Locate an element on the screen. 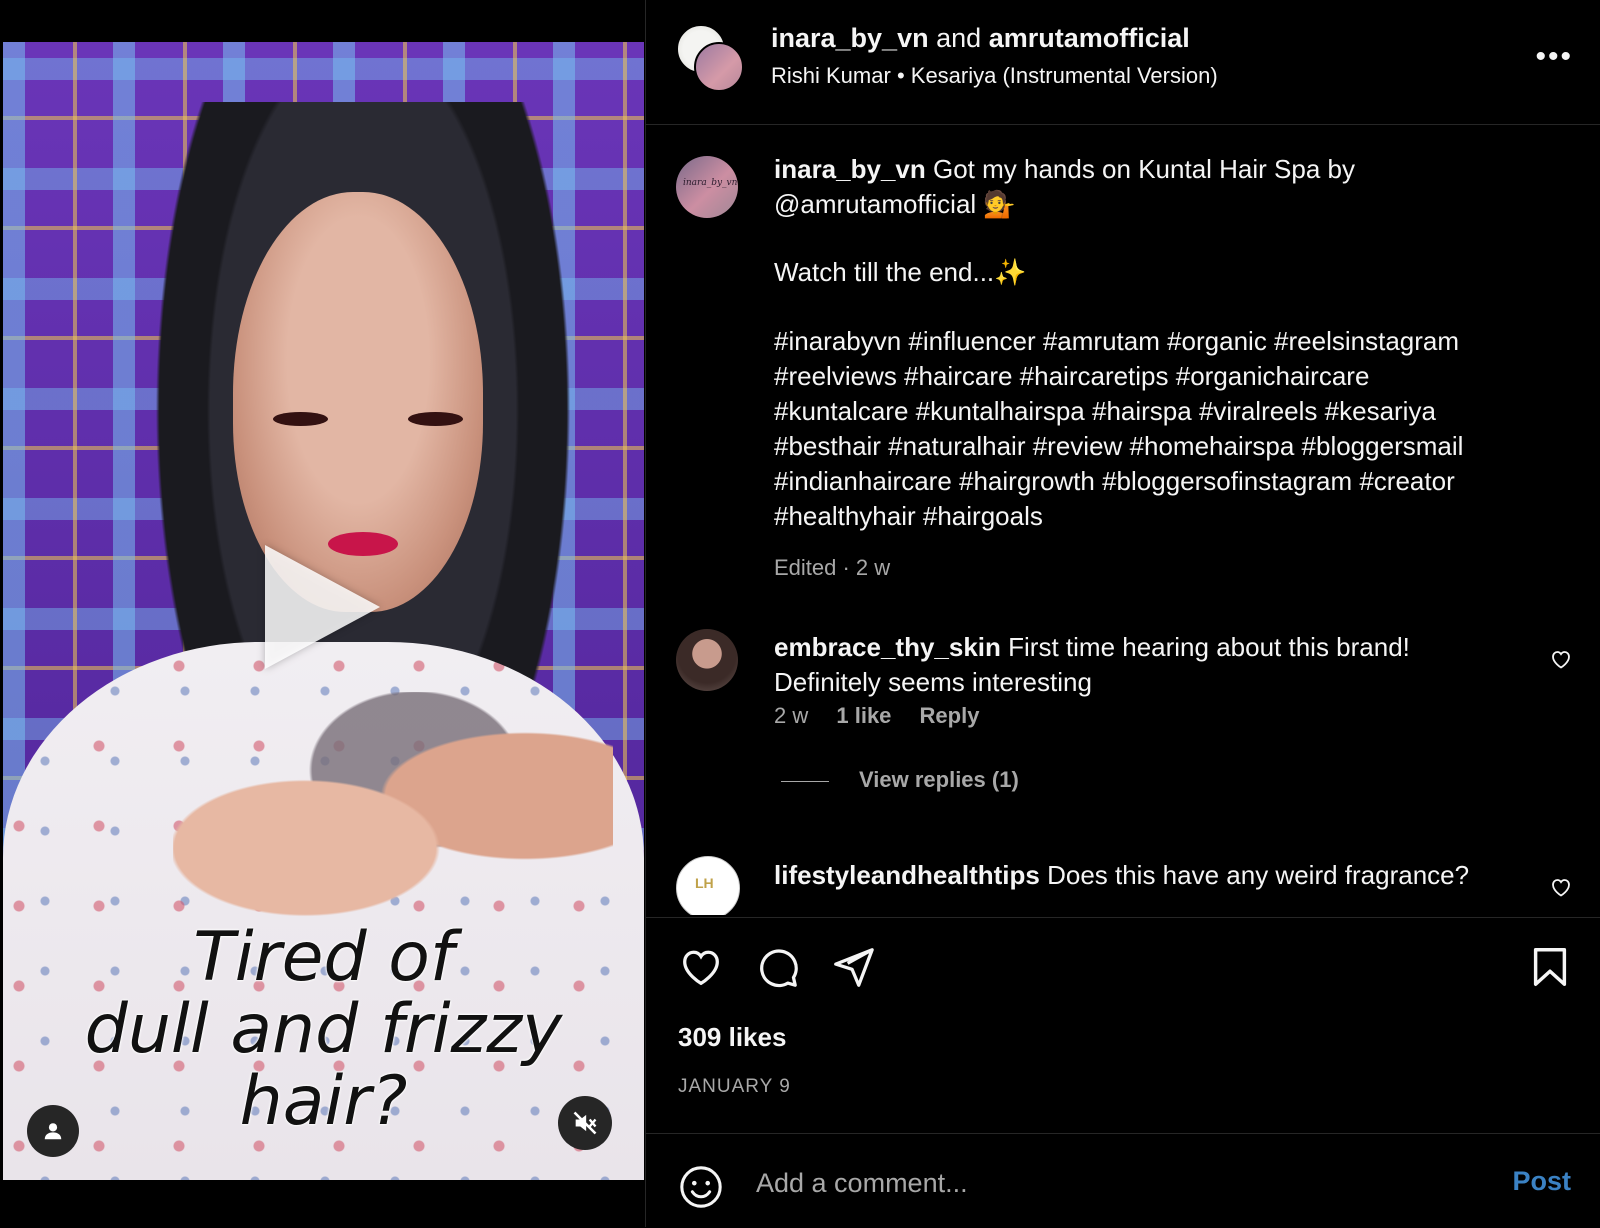  comment-likes: 1 like is located at coordinates (863, 715).